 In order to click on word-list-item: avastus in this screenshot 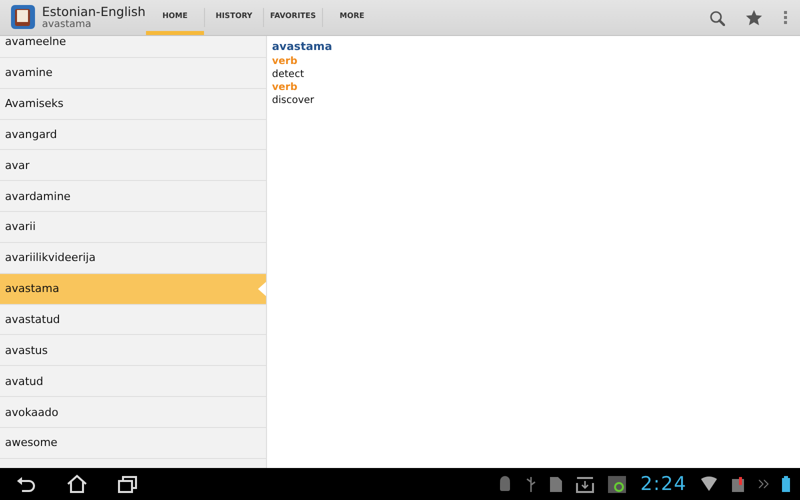, I will do `click(133, 350)`.